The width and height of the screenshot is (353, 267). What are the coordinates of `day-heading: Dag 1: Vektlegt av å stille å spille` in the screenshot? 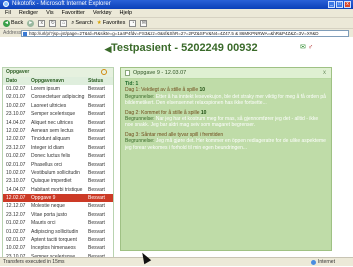 It's located at (162, 90).